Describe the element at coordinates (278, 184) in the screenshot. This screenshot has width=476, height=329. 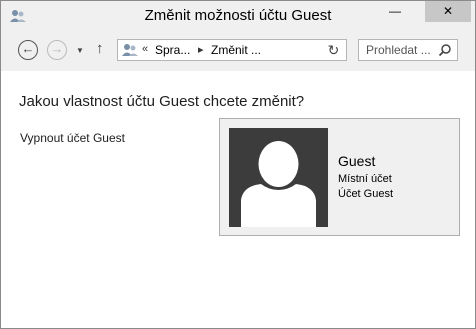
I see `user-silhouette-icon` at that location.